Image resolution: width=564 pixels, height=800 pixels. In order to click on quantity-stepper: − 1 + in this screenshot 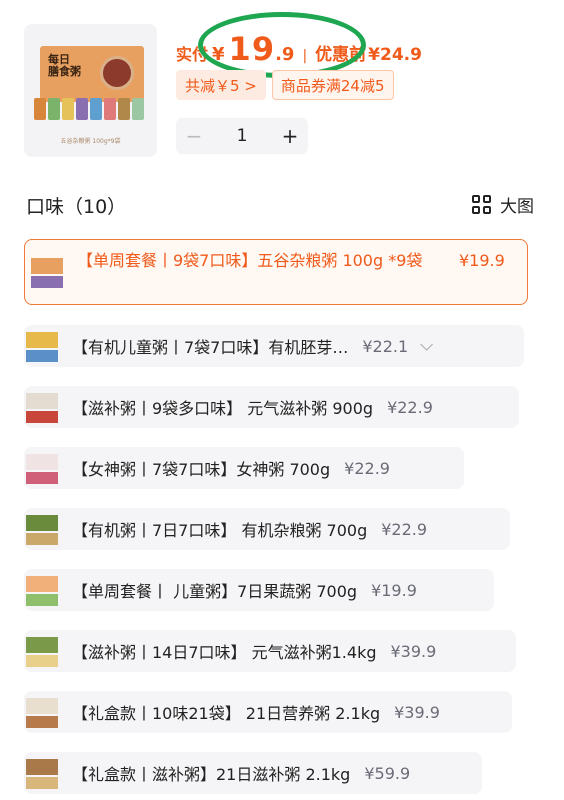, I will do `click(242, 136)`.